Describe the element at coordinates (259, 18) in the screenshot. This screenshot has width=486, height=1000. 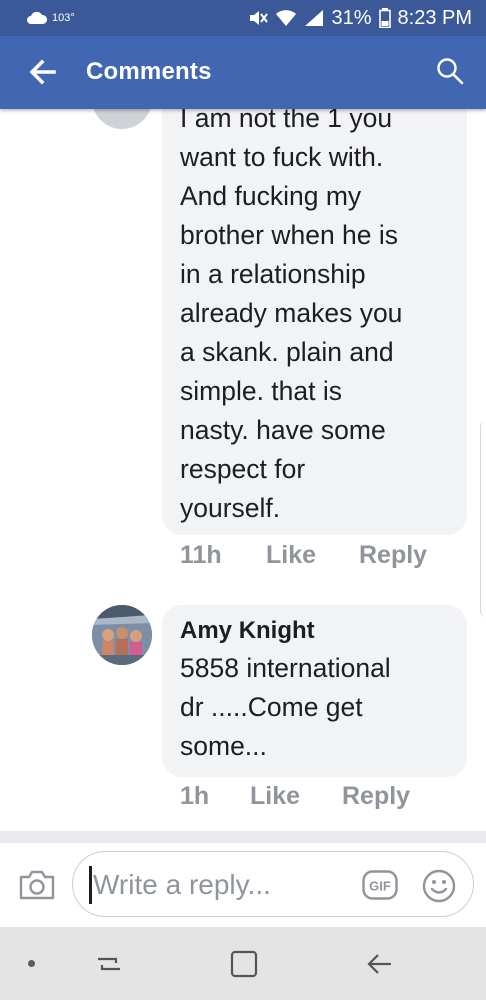
I see `mute-icon` at that location.